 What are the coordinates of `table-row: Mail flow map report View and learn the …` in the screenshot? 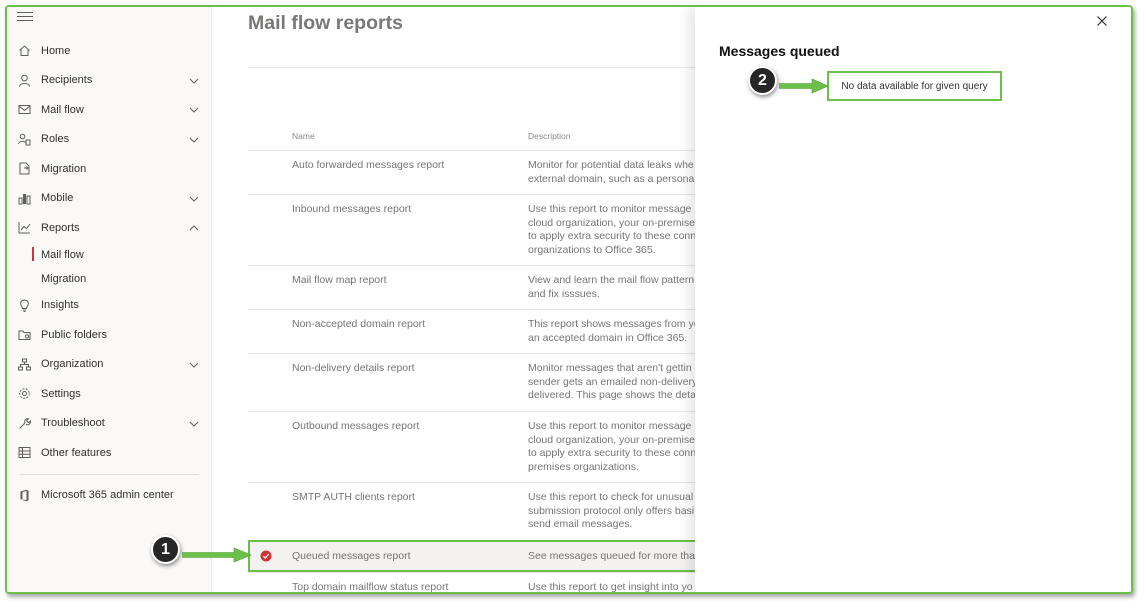 It's located at (478, 287).